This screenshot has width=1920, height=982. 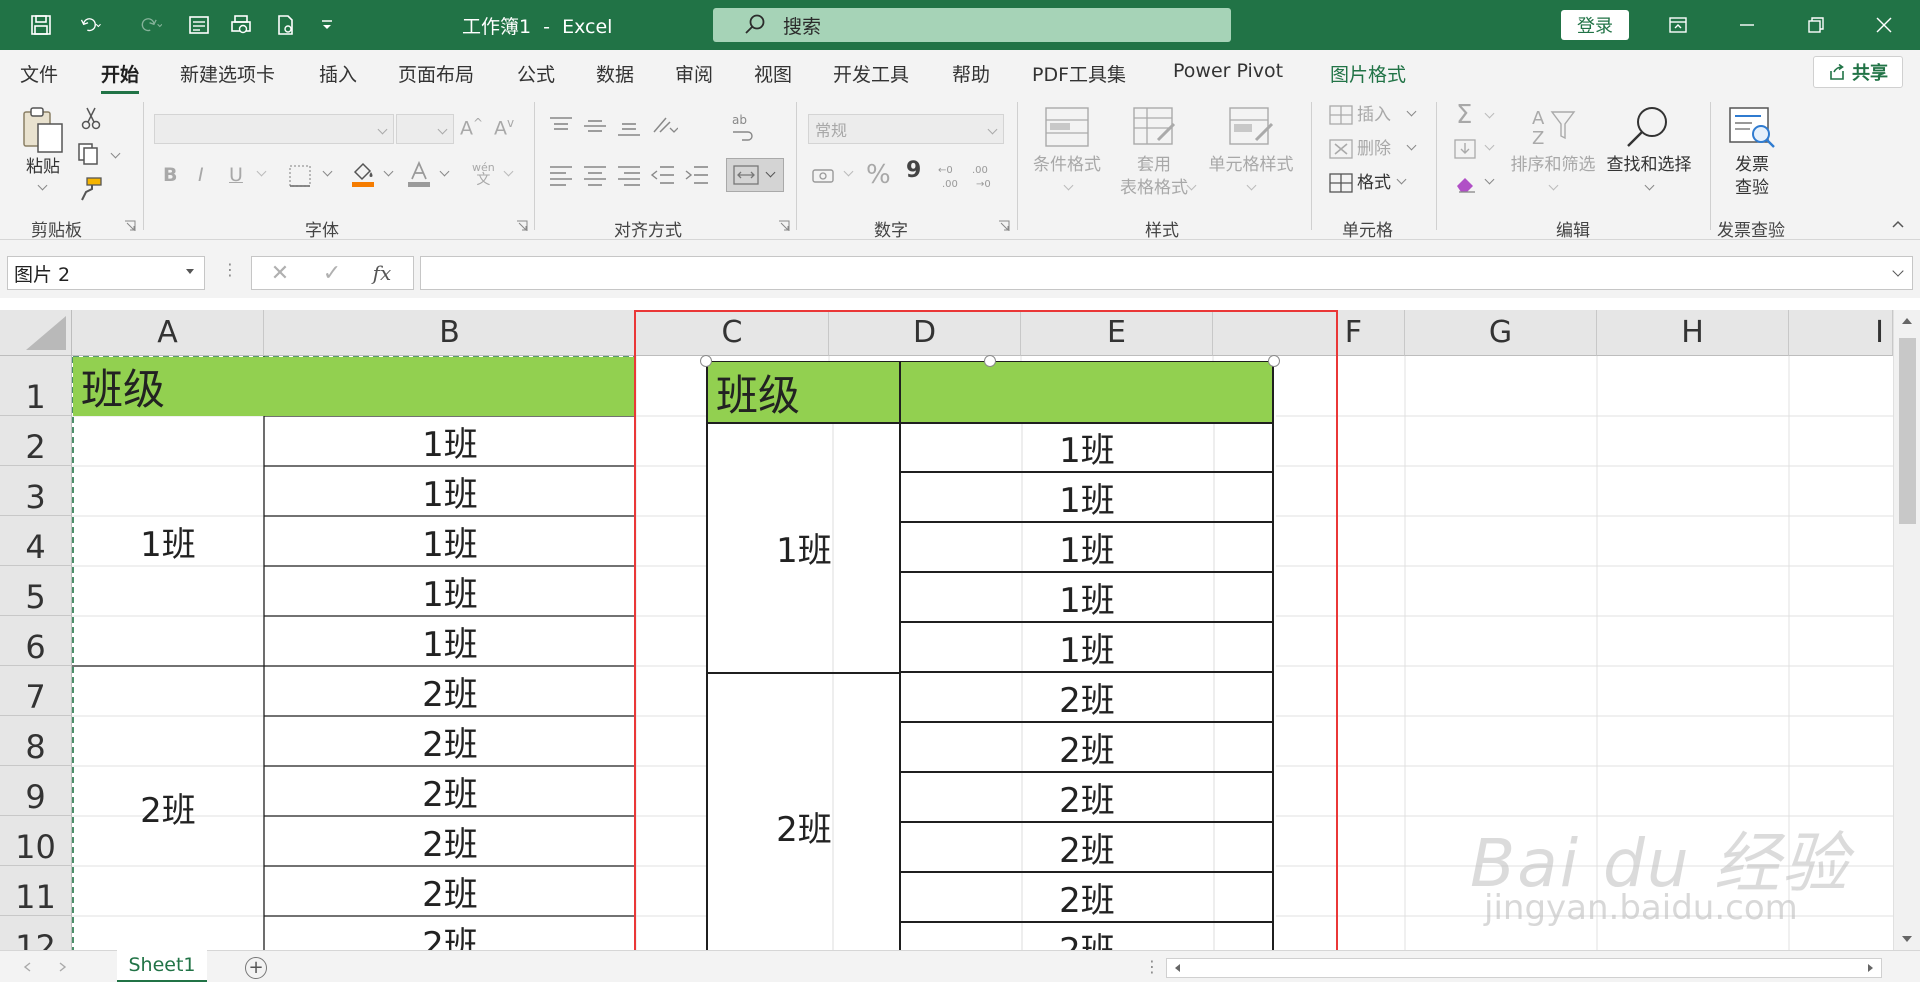 What do you see at coordinates (561, 126) in the screenshot?
I see `align-top-icon` at bounding box center [561, 126].